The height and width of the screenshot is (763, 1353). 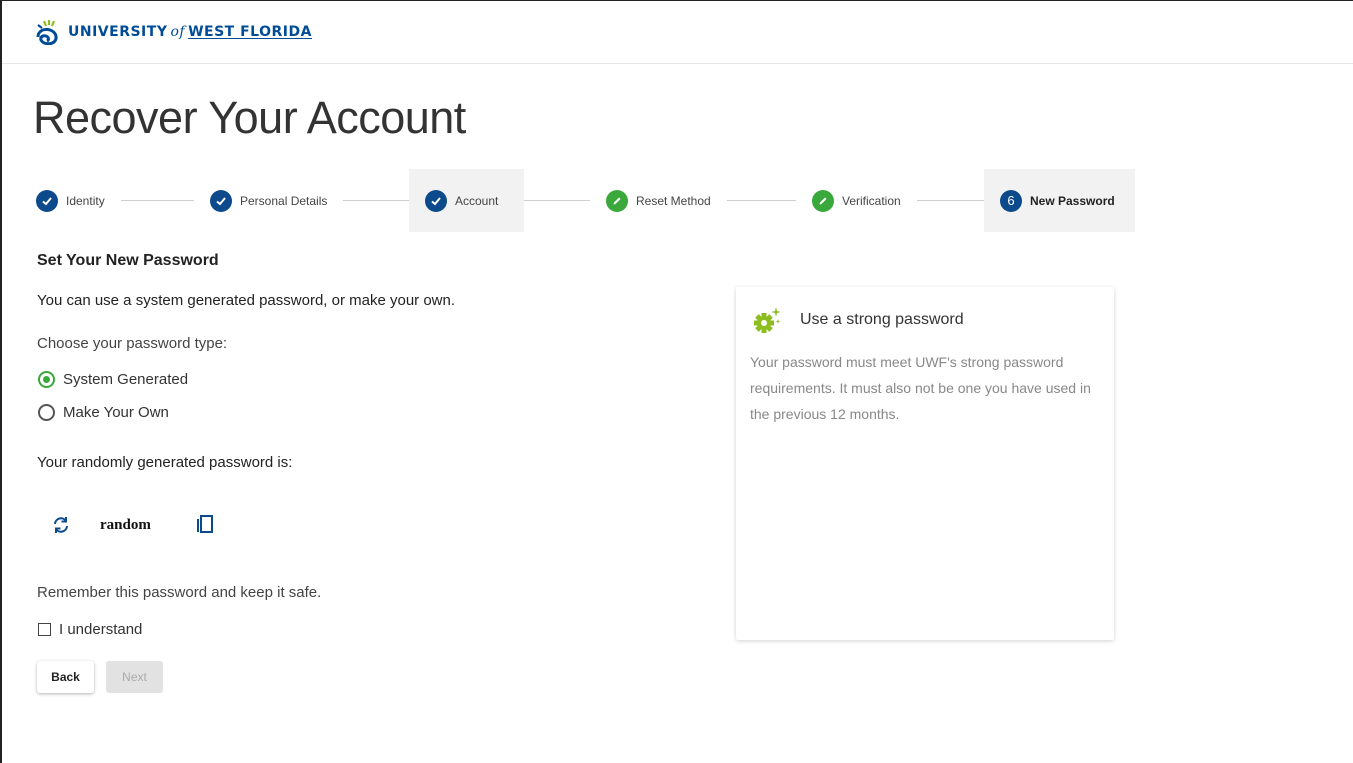 I want to click on copy-icon, so click(x=205, y=525).